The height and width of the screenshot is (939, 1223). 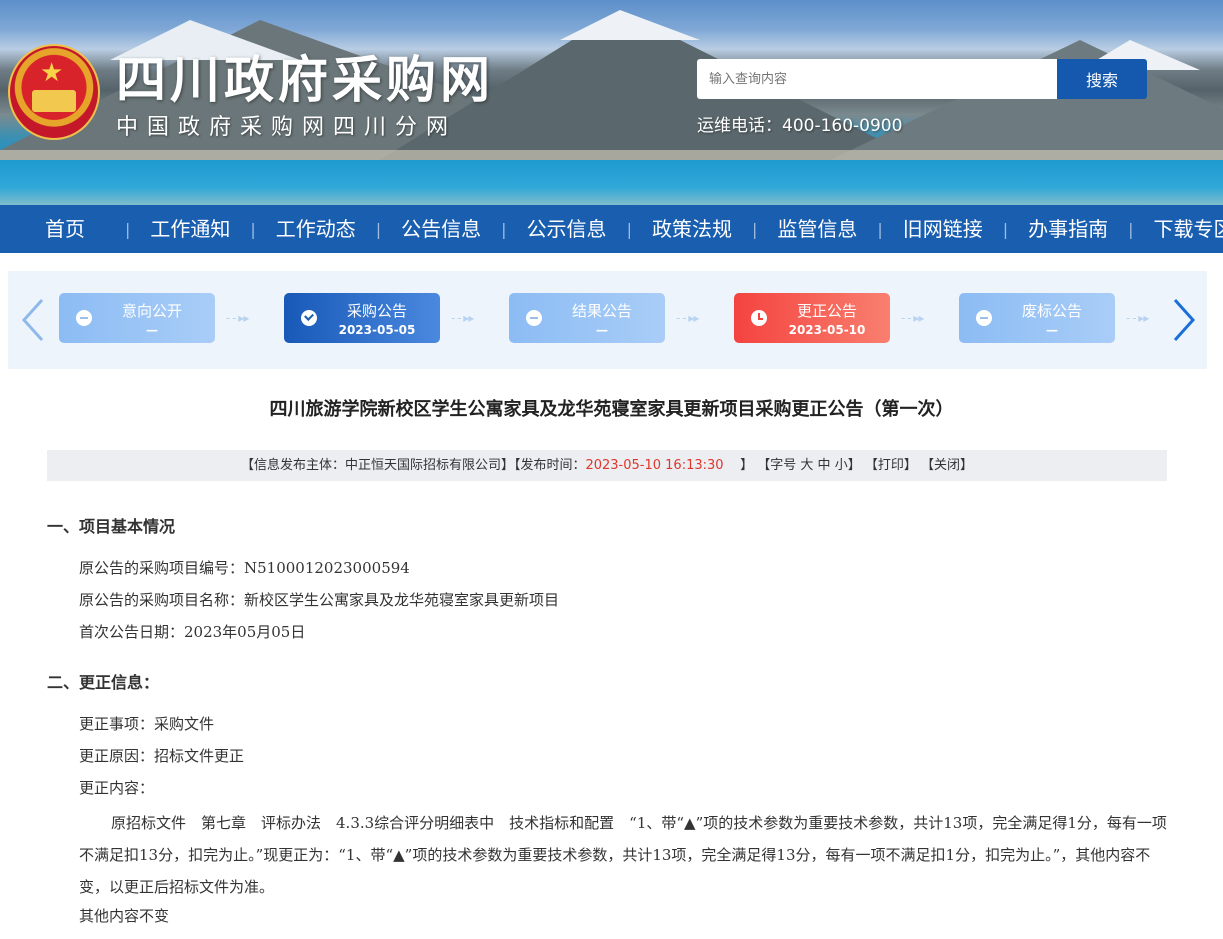 What do you see at coordinates (413, 465) in the screenshot?
I see `publisher-info: 【信息发布主体：中正恒天国际招标有限公司】【发布时间：` at bounding box center [413, 465].